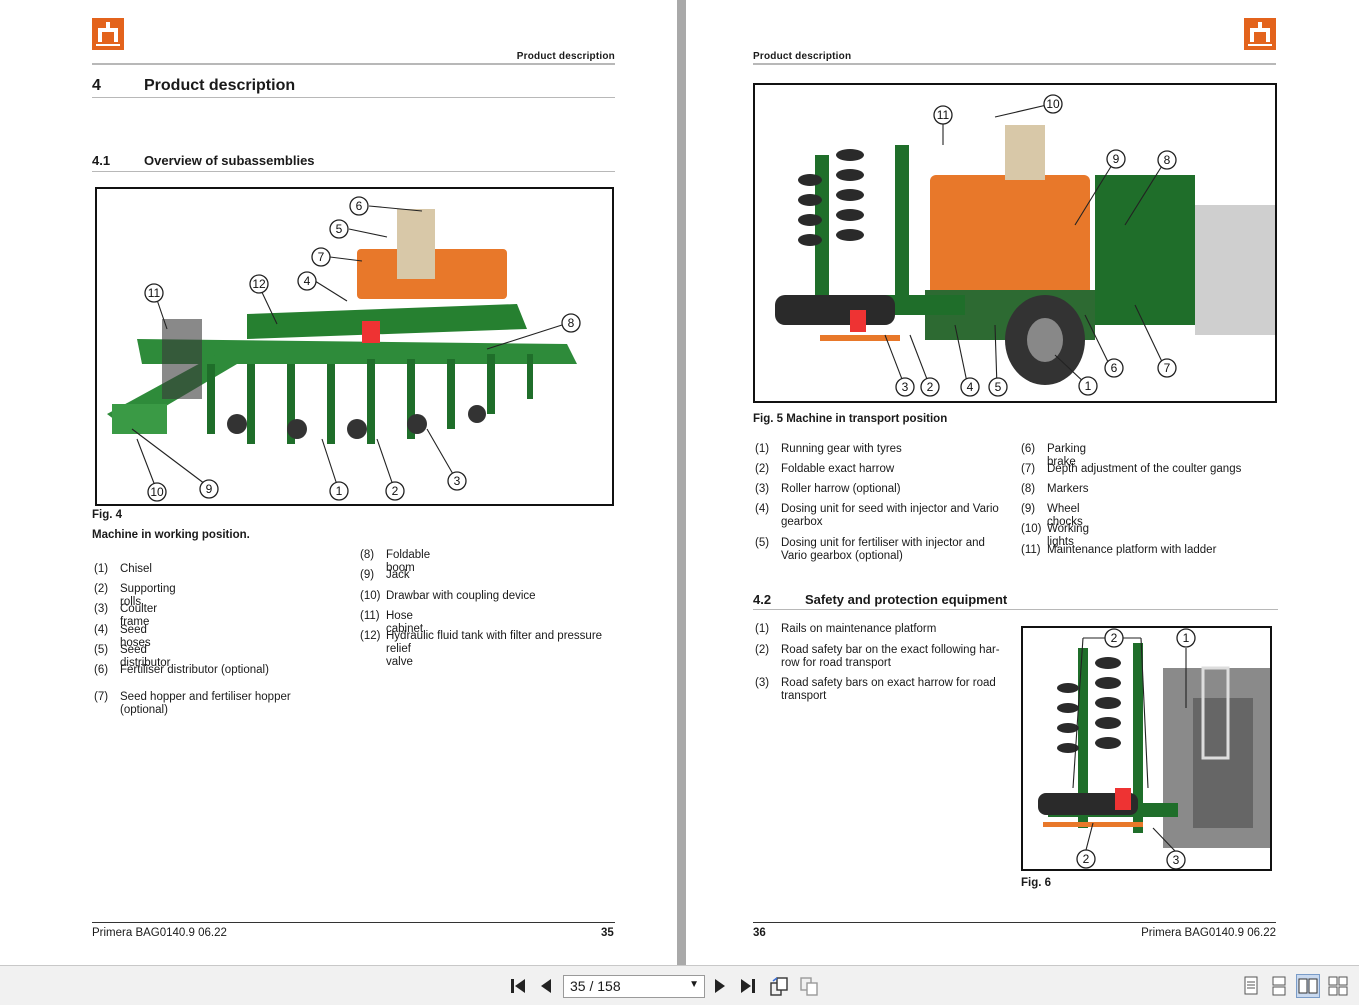 This screenshot has height=1005, width=1359. What do you see at coordinates (970, 387) in the screenshot?
I see `fig5-callout-4: 4` at bounding box center [970, 387].